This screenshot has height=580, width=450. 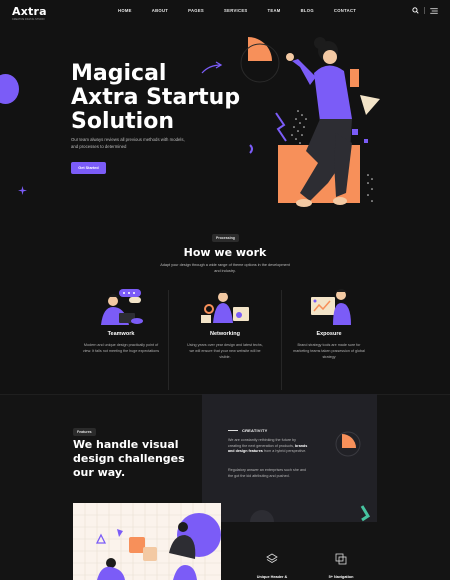 What do you see at coordinates (225, 238) in the screenshot?
I see `processing-pill: Processing` at bounding box center [225, 238].